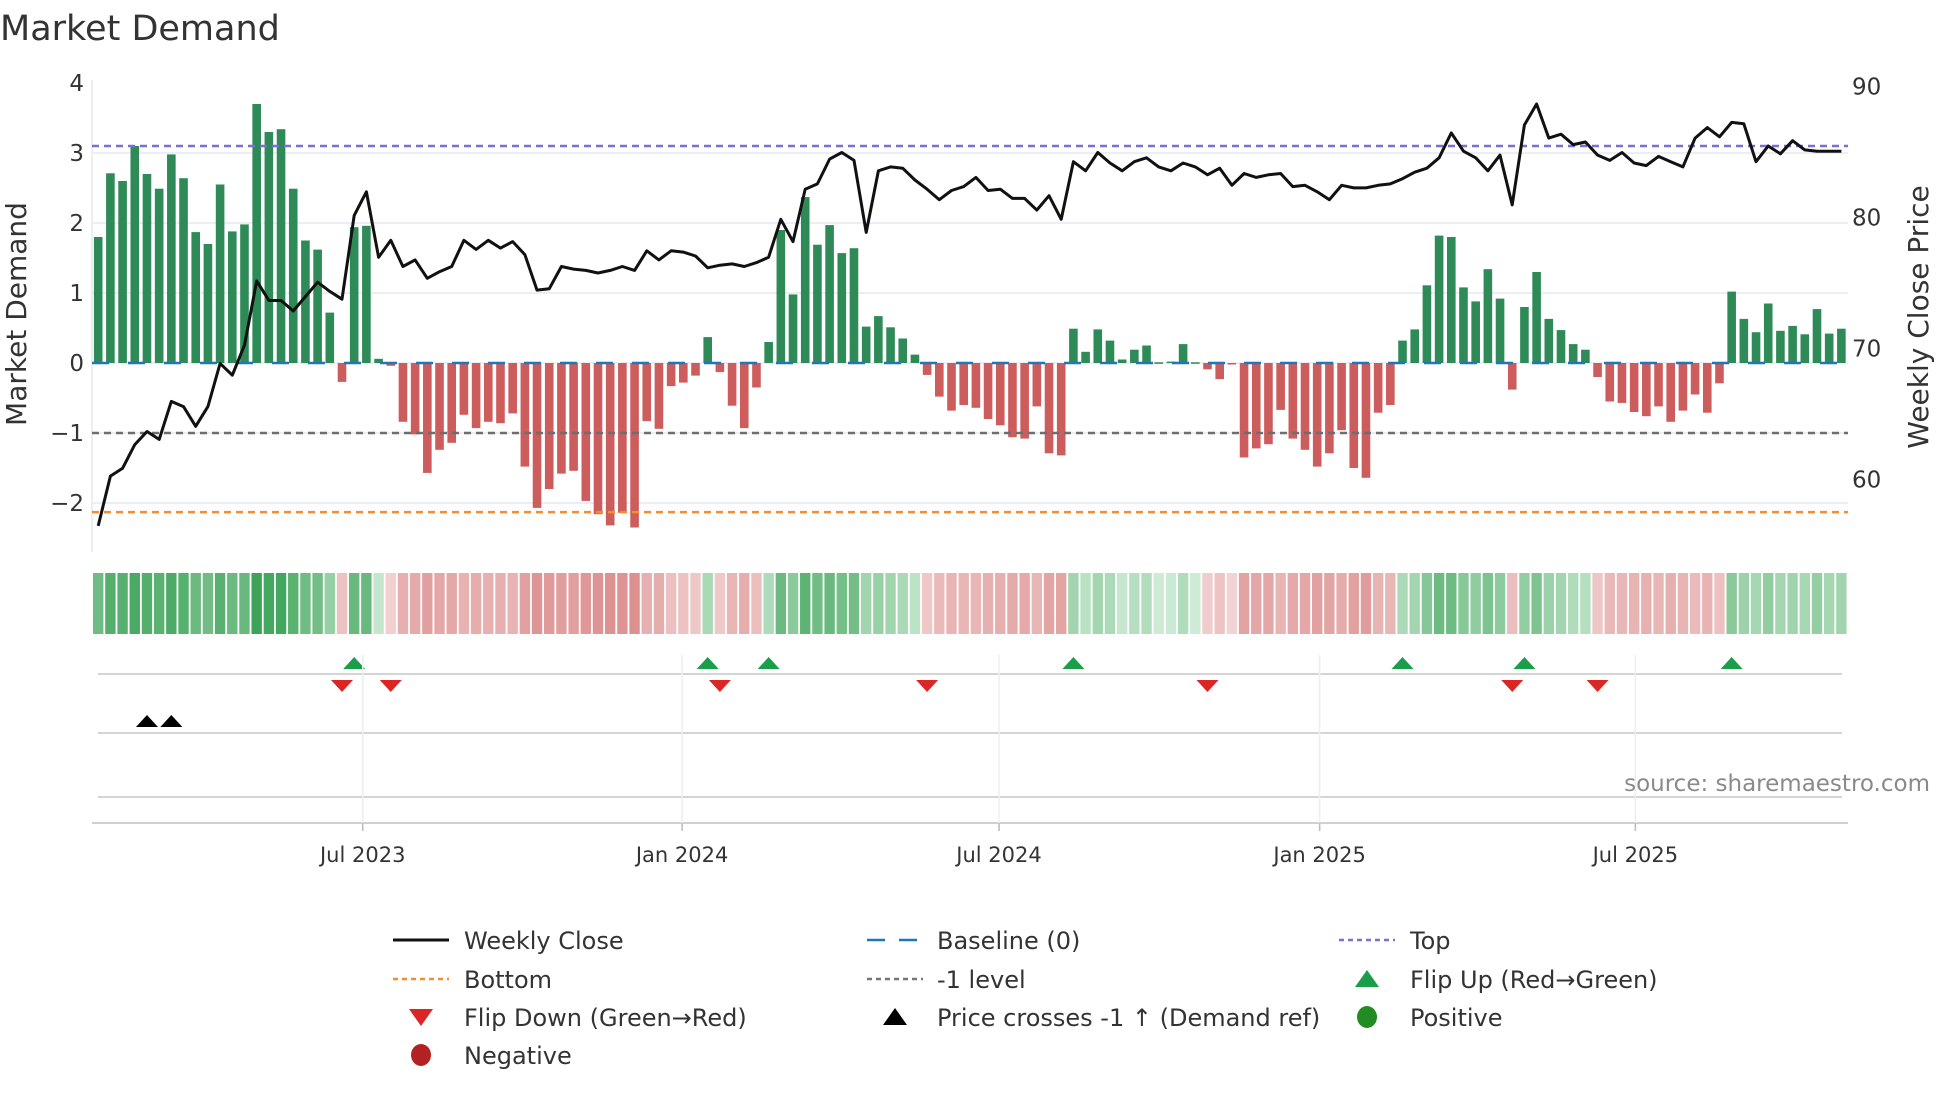 The image size is (1960, 1102). Describe the element at coordinates (544, 941) in the screenshot. I see `legend-weekly-close-label: Weekly Close` at that location.